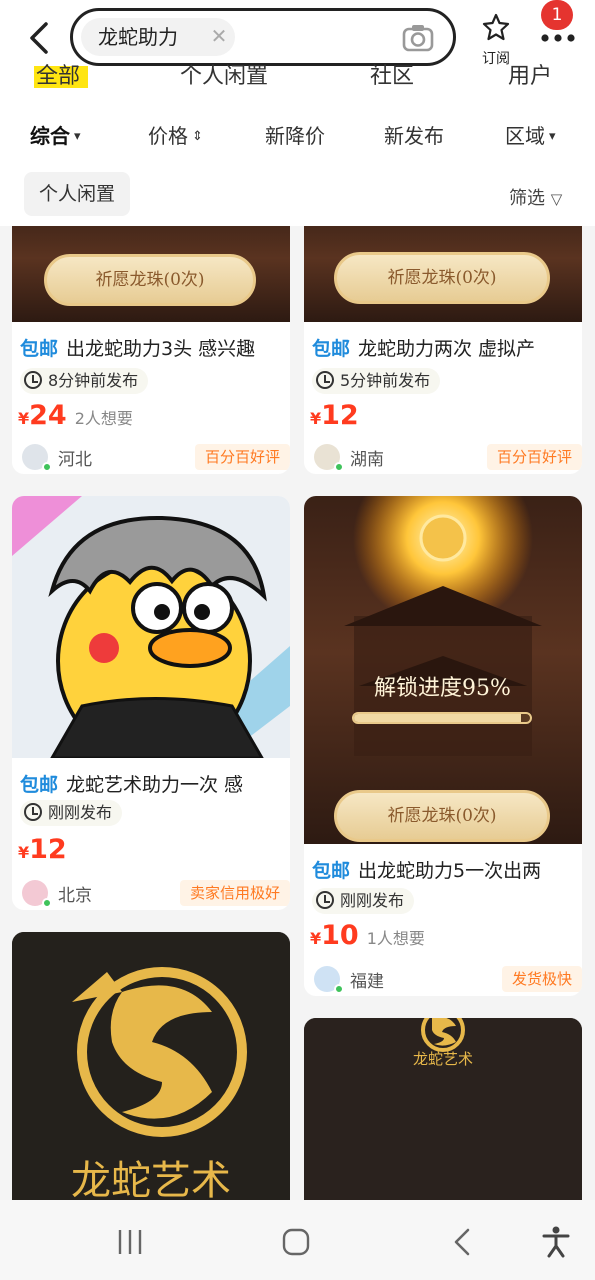 The image size is (595, 1280). Describe the element at coordinates (138, 37) in the screenshot. I see `search-query-text: 龙蛇助力` at that location.